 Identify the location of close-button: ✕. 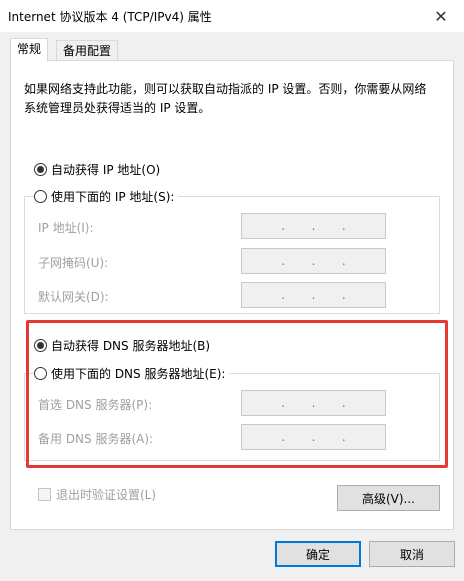
(441, 16).